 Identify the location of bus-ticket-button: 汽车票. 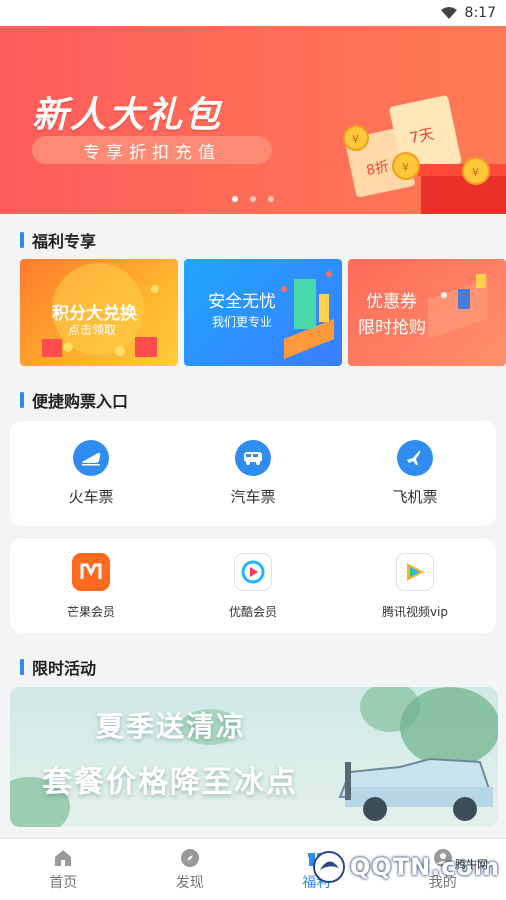
(253, 473).